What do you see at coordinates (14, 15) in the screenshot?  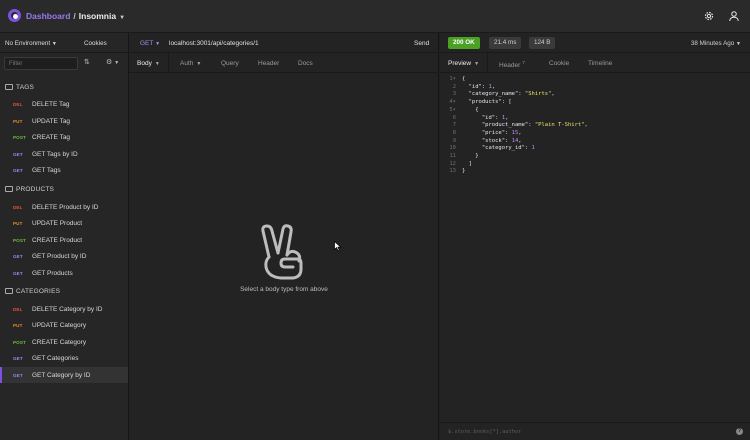 I see `insomnia-logo-icon` at bounding box center [14, 15].